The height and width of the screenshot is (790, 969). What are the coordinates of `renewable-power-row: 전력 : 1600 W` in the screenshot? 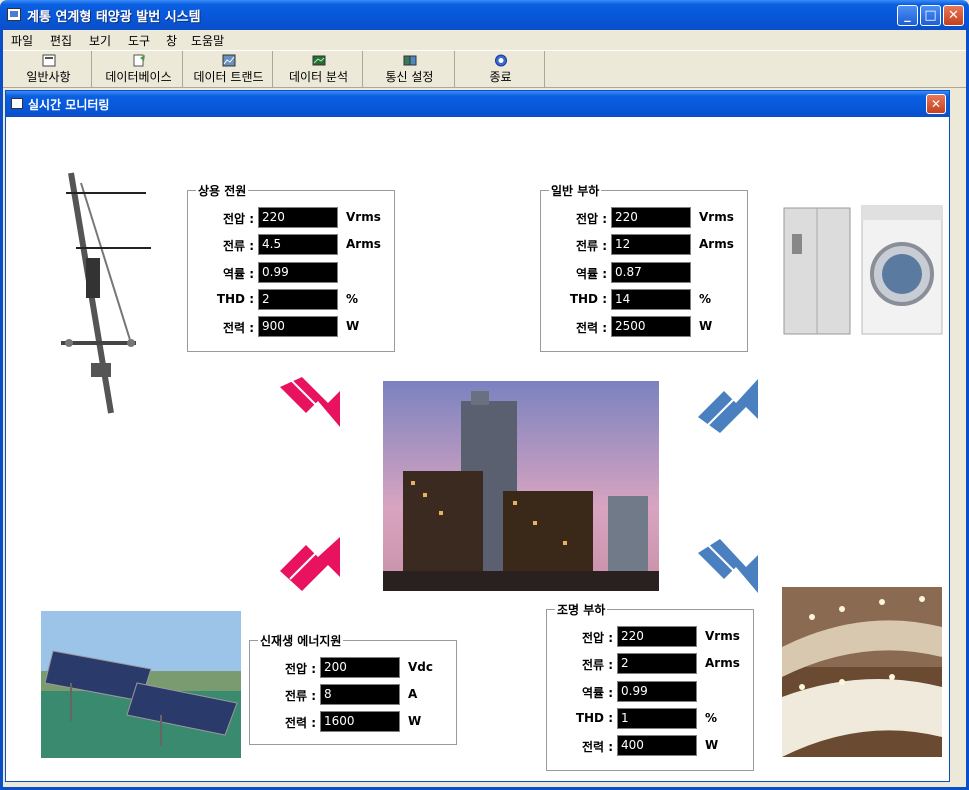 It's located at (353, 722).